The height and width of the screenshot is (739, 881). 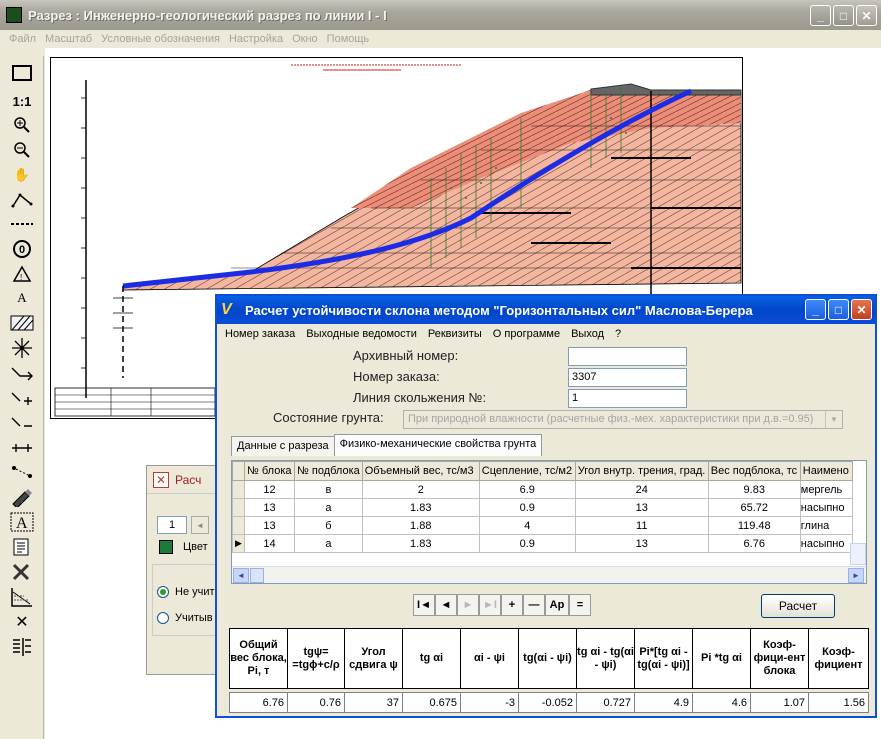 What do you see at coordinates (22, 423) in the screenshot?
I see `remove-point-icon` at bounding box center [22, 423].